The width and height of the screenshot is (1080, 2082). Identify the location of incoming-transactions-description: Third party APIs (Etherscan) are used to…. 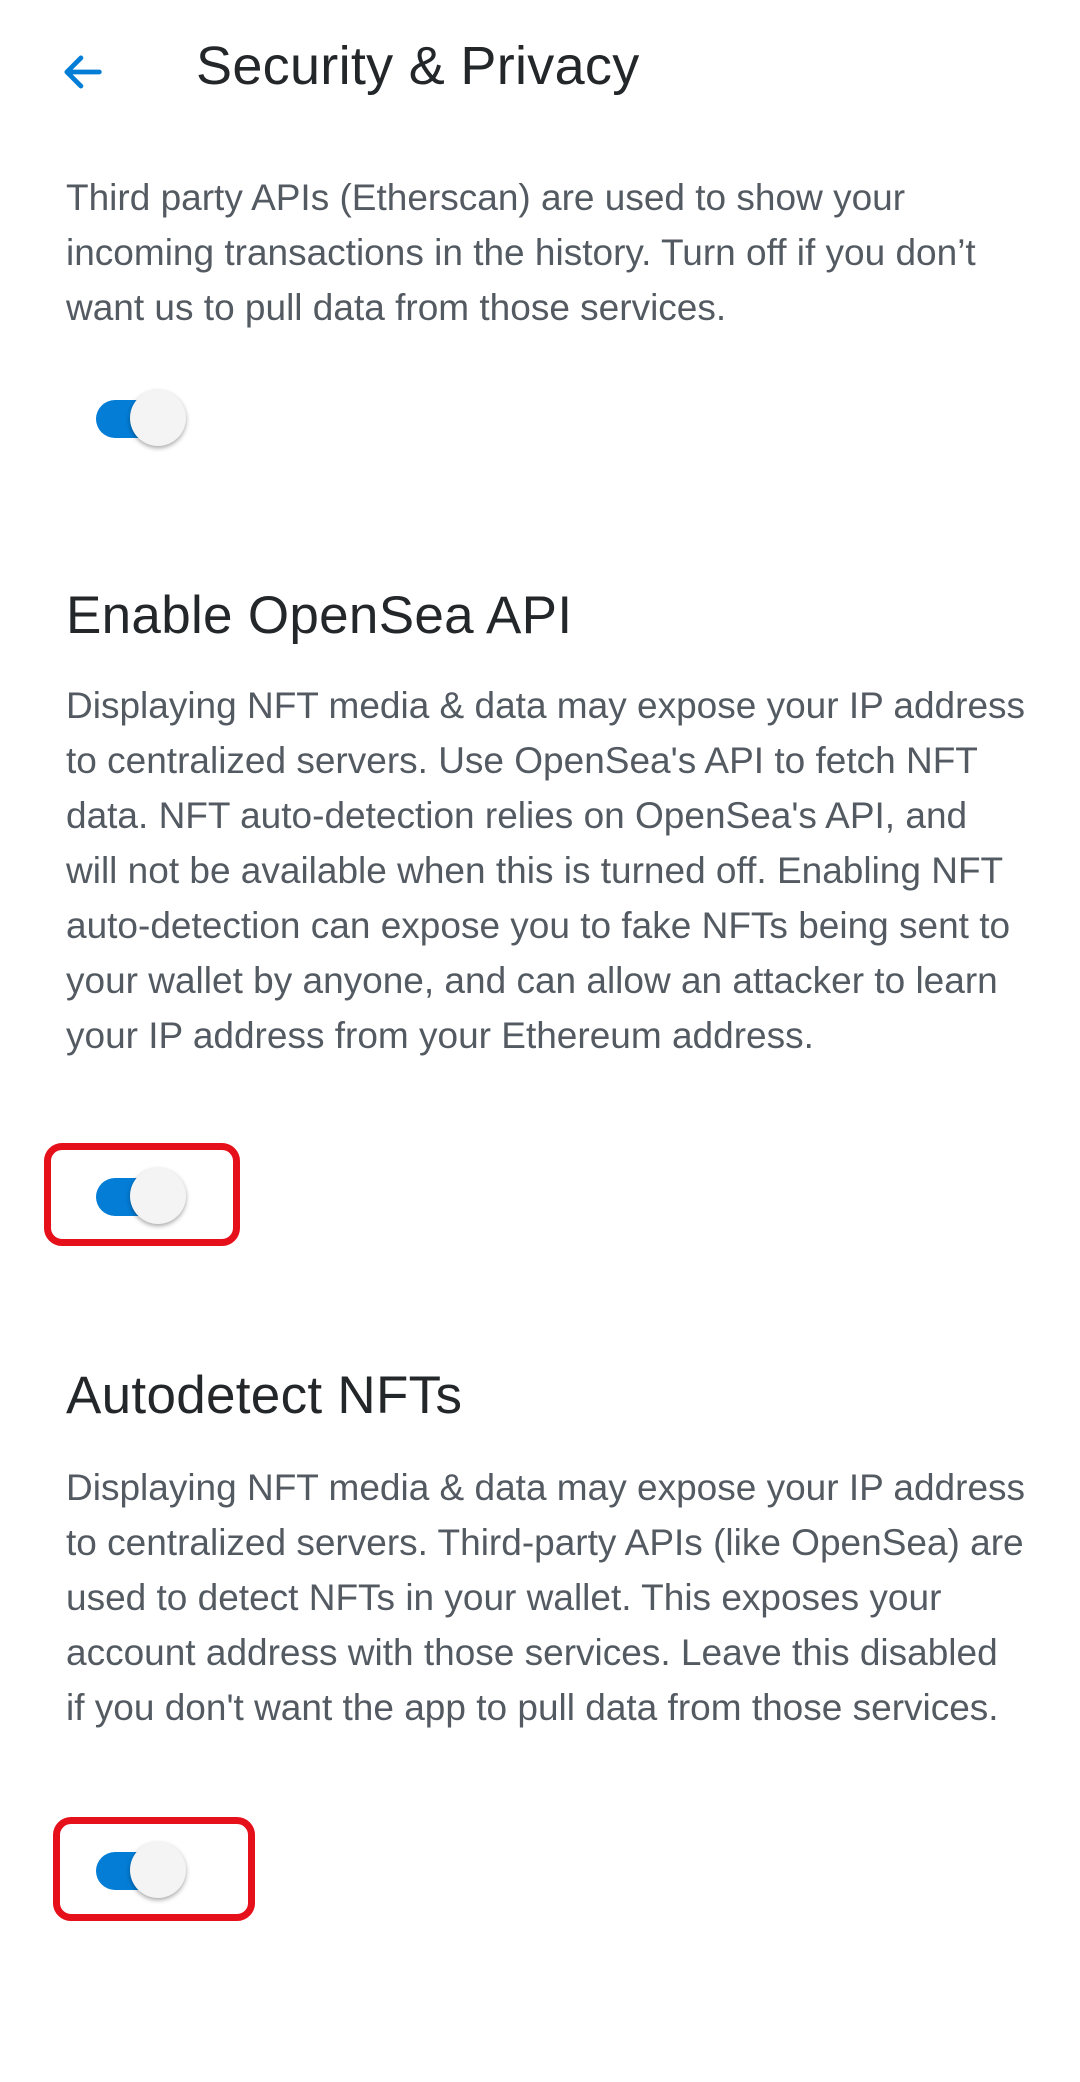
(521, 252).